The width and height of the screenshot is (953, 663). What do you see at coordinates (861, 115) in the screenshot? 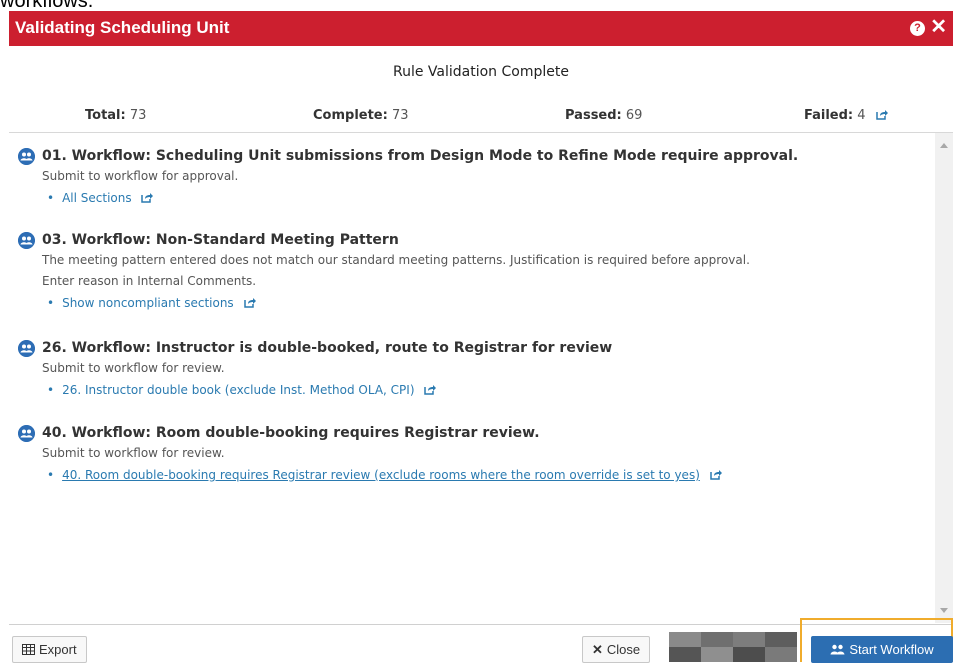
I see `failed-value: 4` at bounding box center [861, 115].